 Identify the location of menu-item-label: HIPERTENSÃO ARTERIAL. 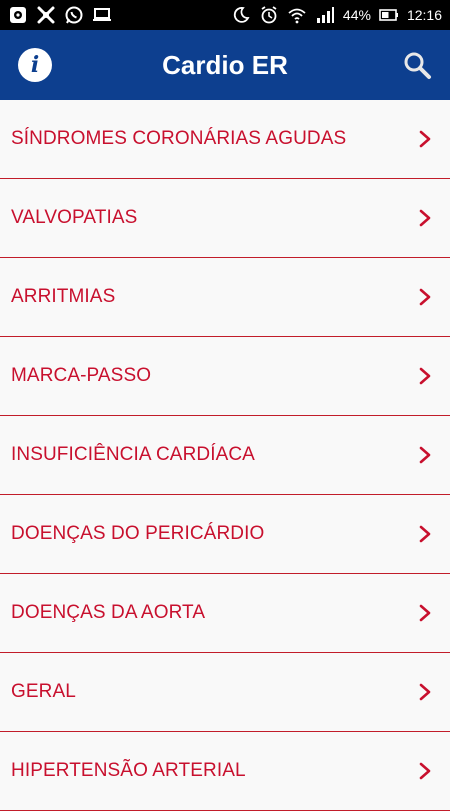
(128, 770).